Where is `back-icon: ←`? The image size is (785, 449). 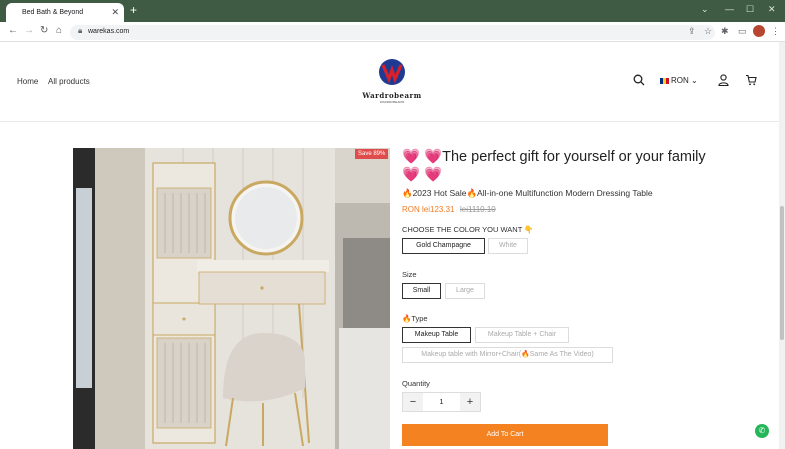 back-icon: ← is located at coordinates (13, 30).